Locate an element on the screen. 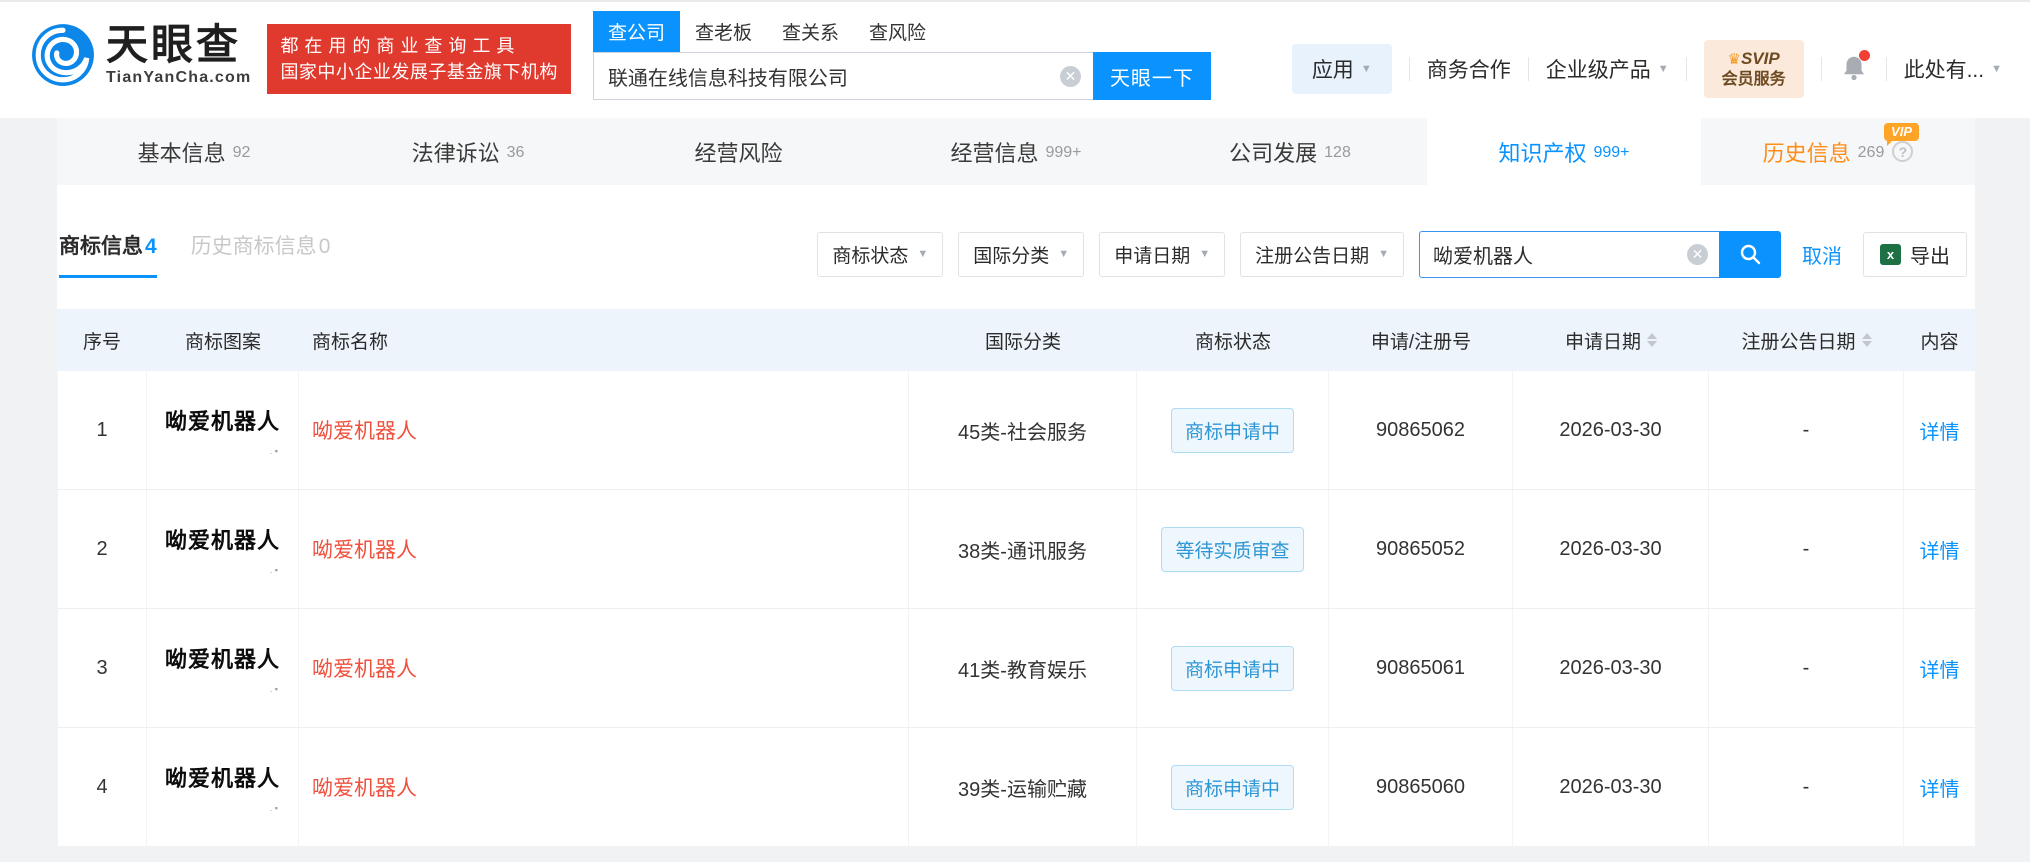 This screenshot has width=2030, height=862. logo: 天眼查 TianYanCha.com is located at coordinates (140, 55).